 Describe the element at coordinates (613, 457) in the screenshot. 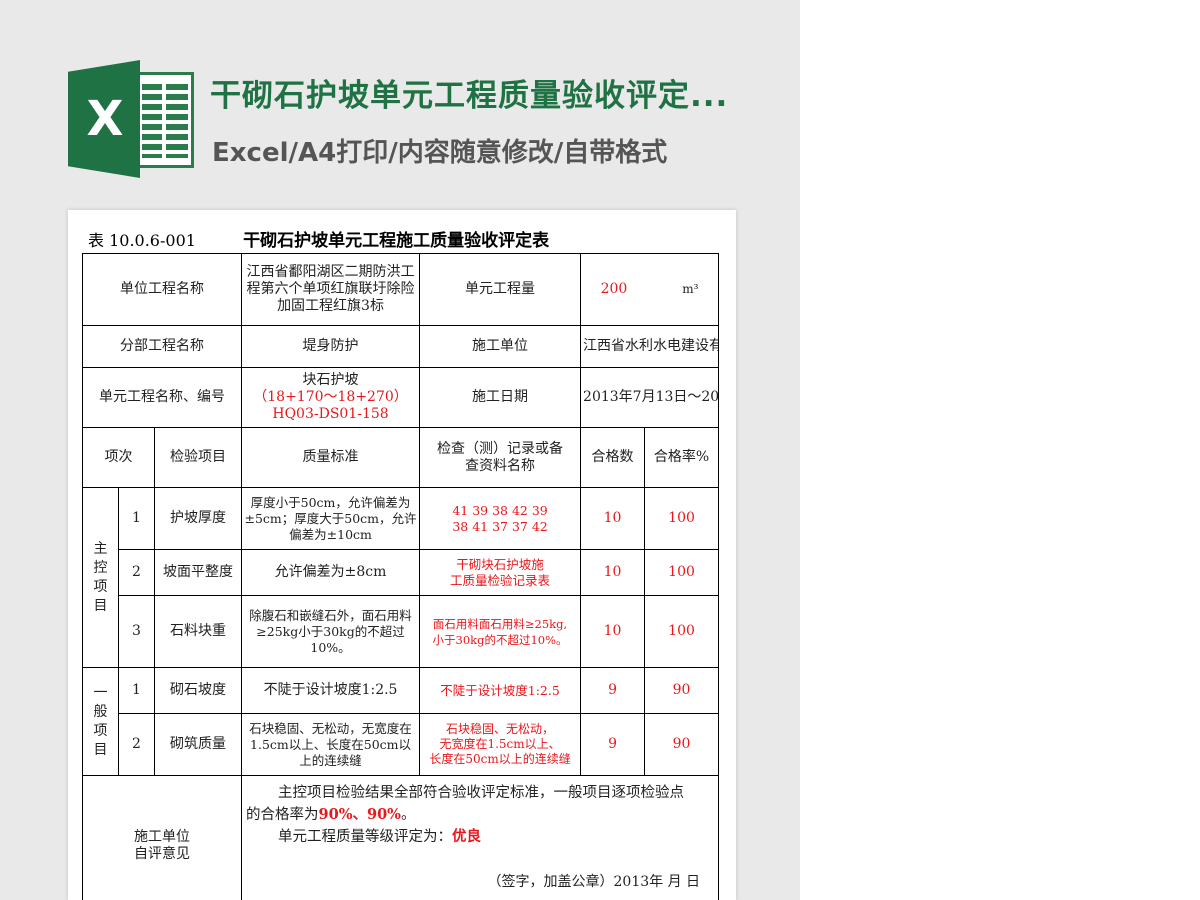

I see `header-pass-count: 合格数` at that location.